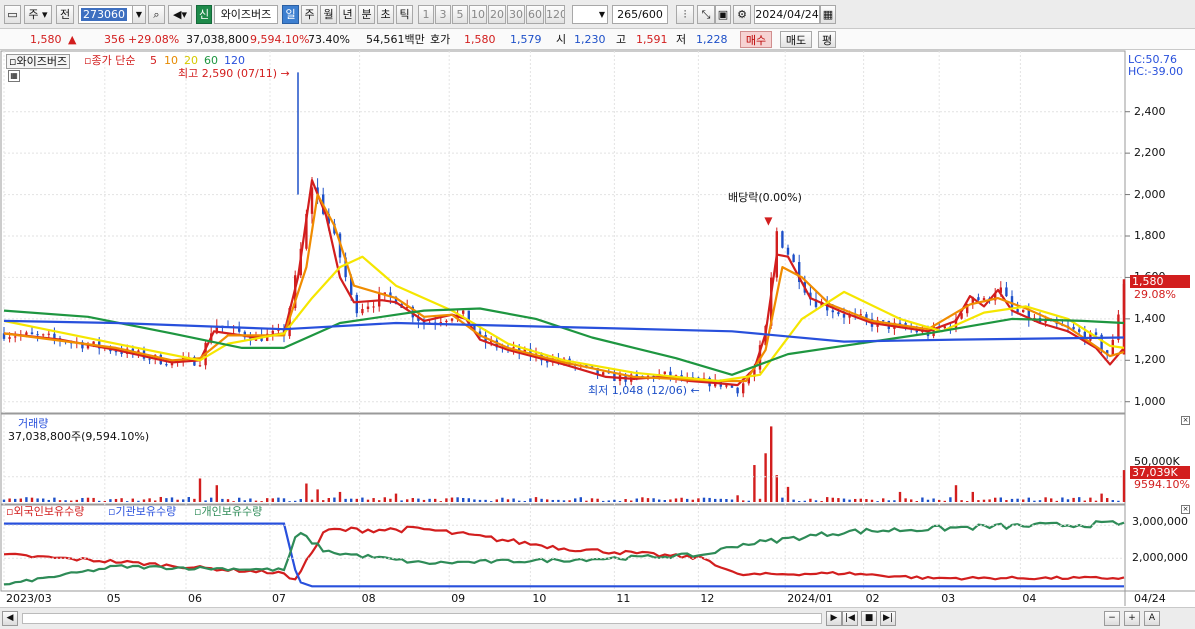 The image size is (1195, 629). What do you see at coordinates (228, 511) in the screenshot?
I see `individual-legend: ▫개인보유수량` at bounding box center [228, 511].